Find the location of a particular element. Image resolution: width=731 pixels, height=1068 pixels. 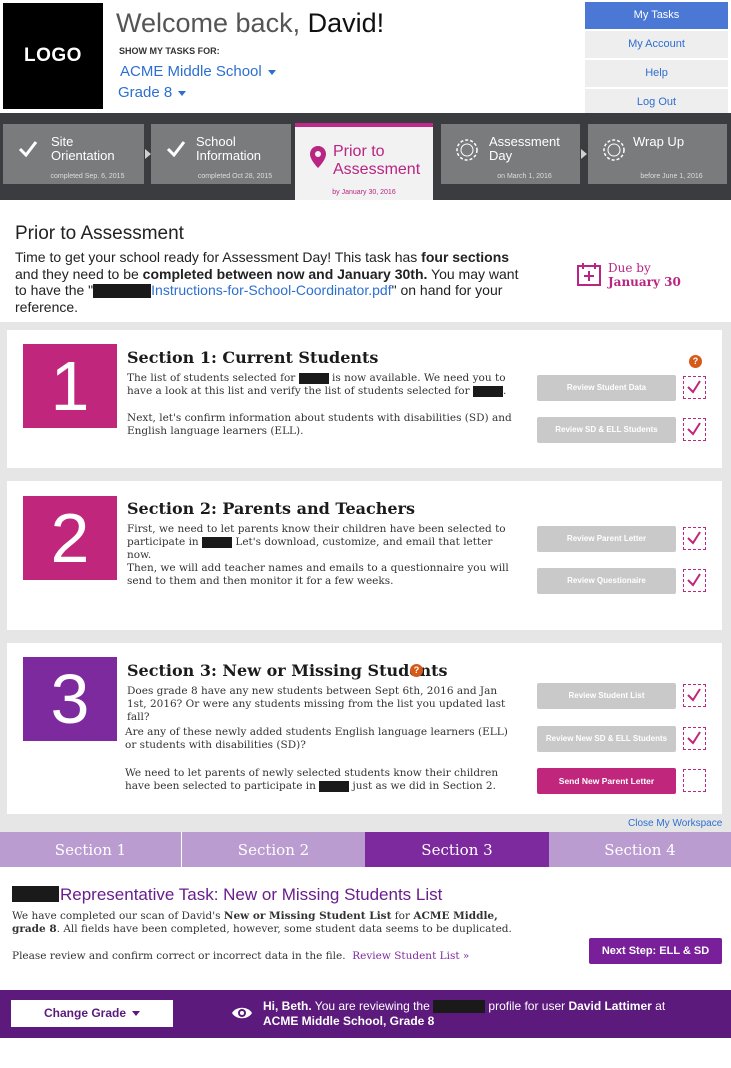

school-name: ACME Middle School is located at coordinates (191, 71).